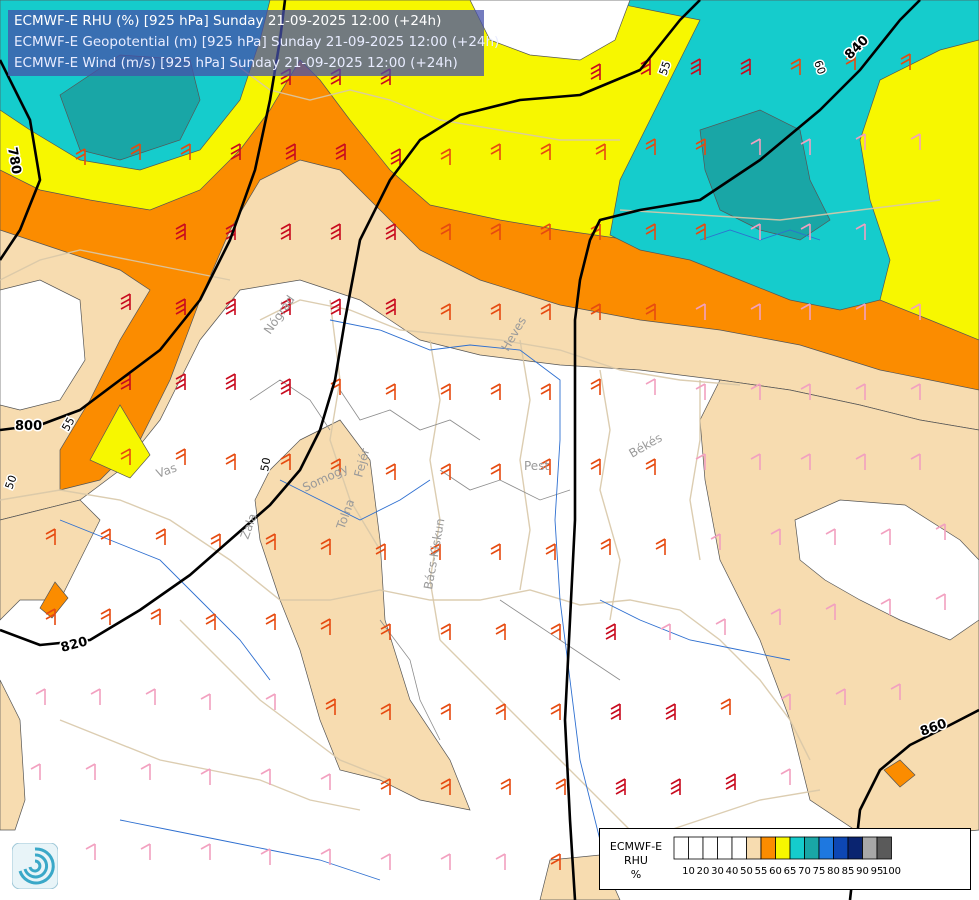 This screenshot has height=900, width=979. What do you see at coordinates (636, 846) in the screenshot?
I see `legend-title-model: ECMWF-E` at bounding box center [636, 846].